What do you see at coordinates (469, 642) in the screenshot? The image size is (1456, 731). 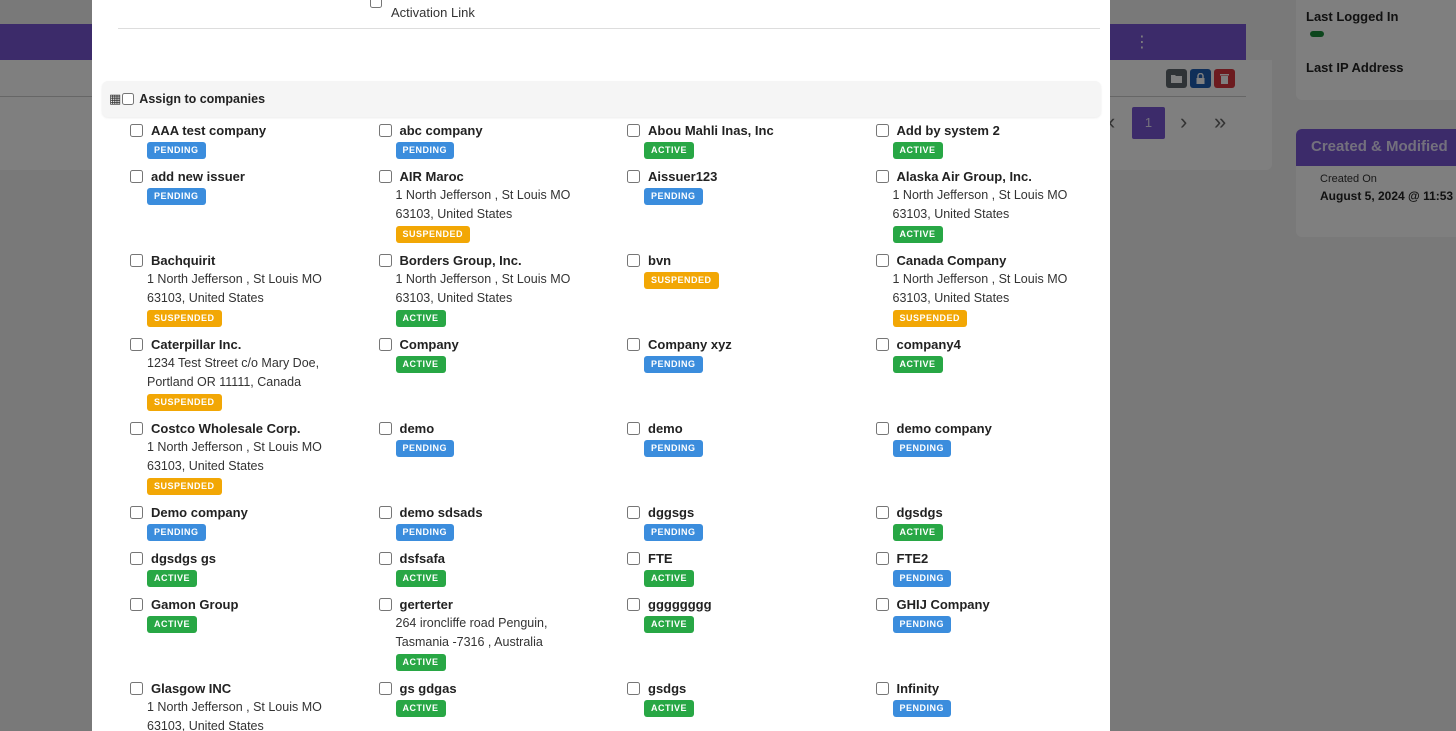 I see `company-address-line: Tasmania -7316 , Australia` at bounding box center [469, 642].